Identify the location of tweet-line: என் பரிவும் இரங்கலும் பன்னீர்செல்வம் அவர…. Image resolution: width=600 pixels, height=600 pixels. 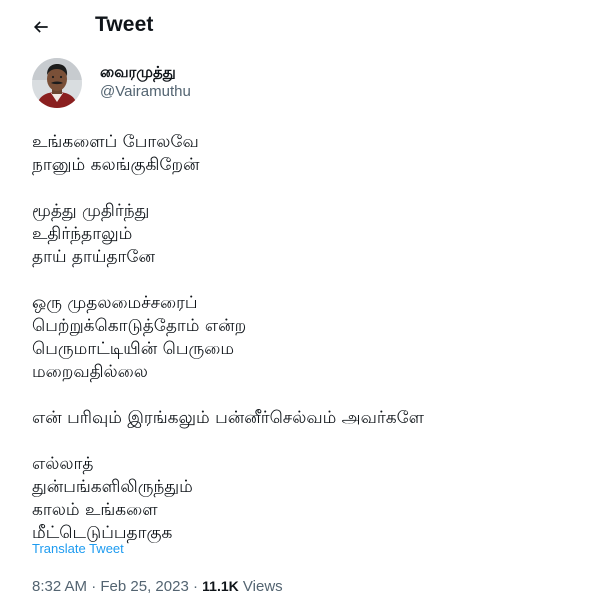
(228, 418).